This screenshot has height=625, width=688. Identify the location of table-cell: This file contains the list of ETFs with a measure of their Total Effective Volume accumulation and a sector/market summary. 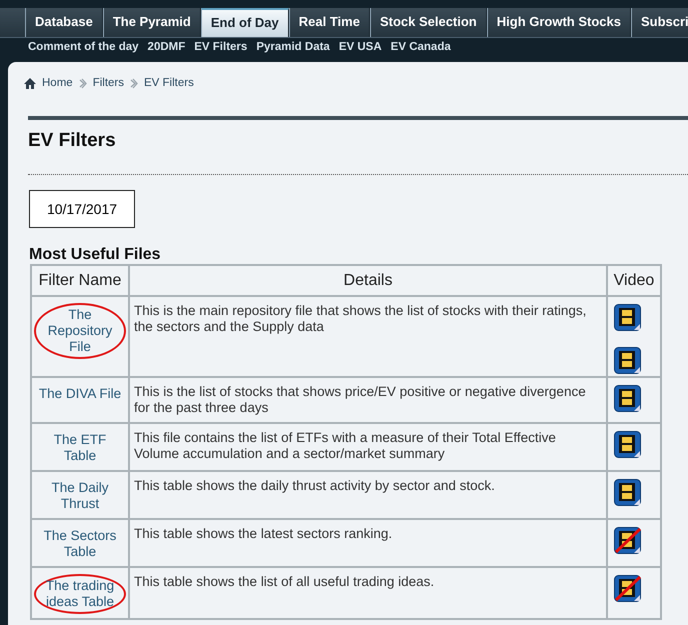
(368, 447).